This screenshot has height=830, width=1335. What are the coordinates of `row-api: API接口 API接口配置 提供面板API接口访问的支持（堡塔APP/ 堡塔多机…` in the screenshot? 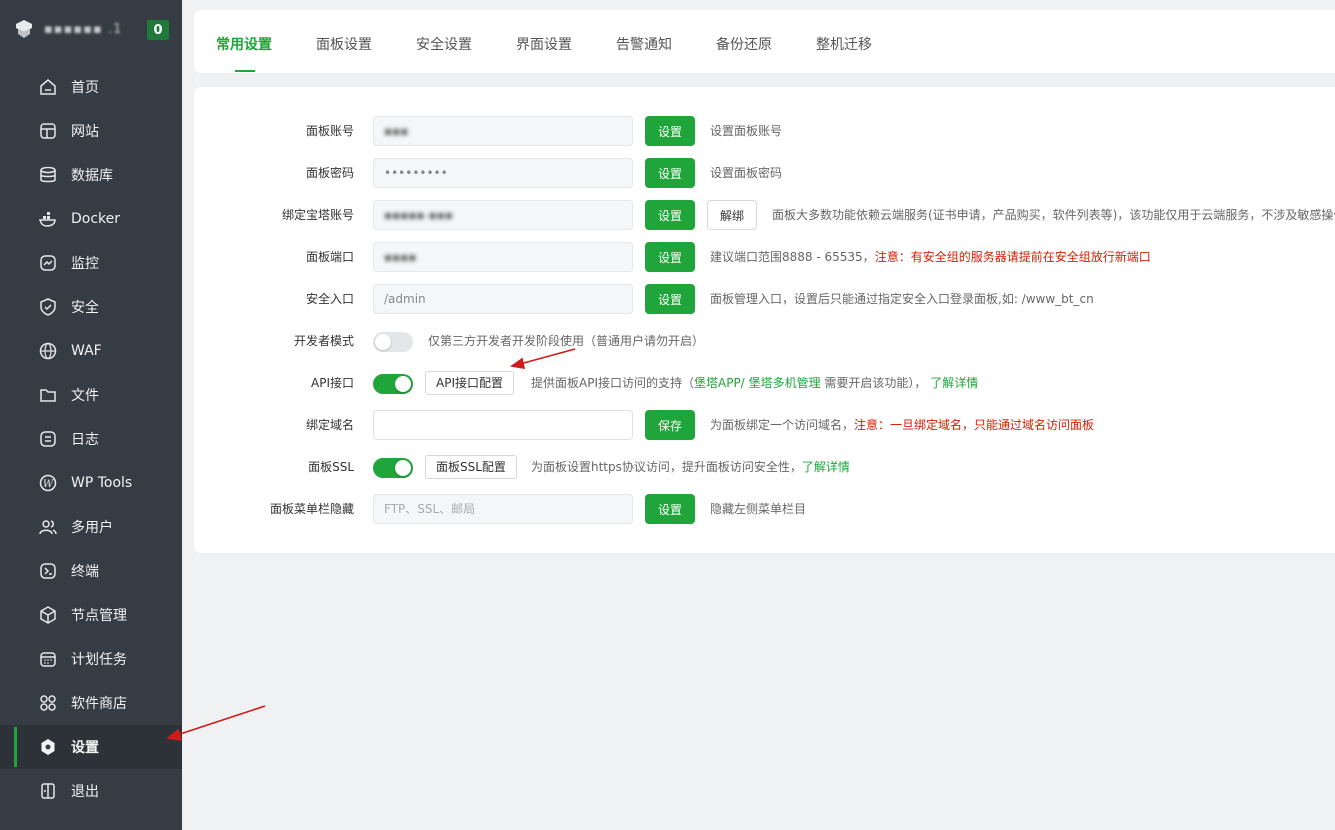 It's located at (764, 383).